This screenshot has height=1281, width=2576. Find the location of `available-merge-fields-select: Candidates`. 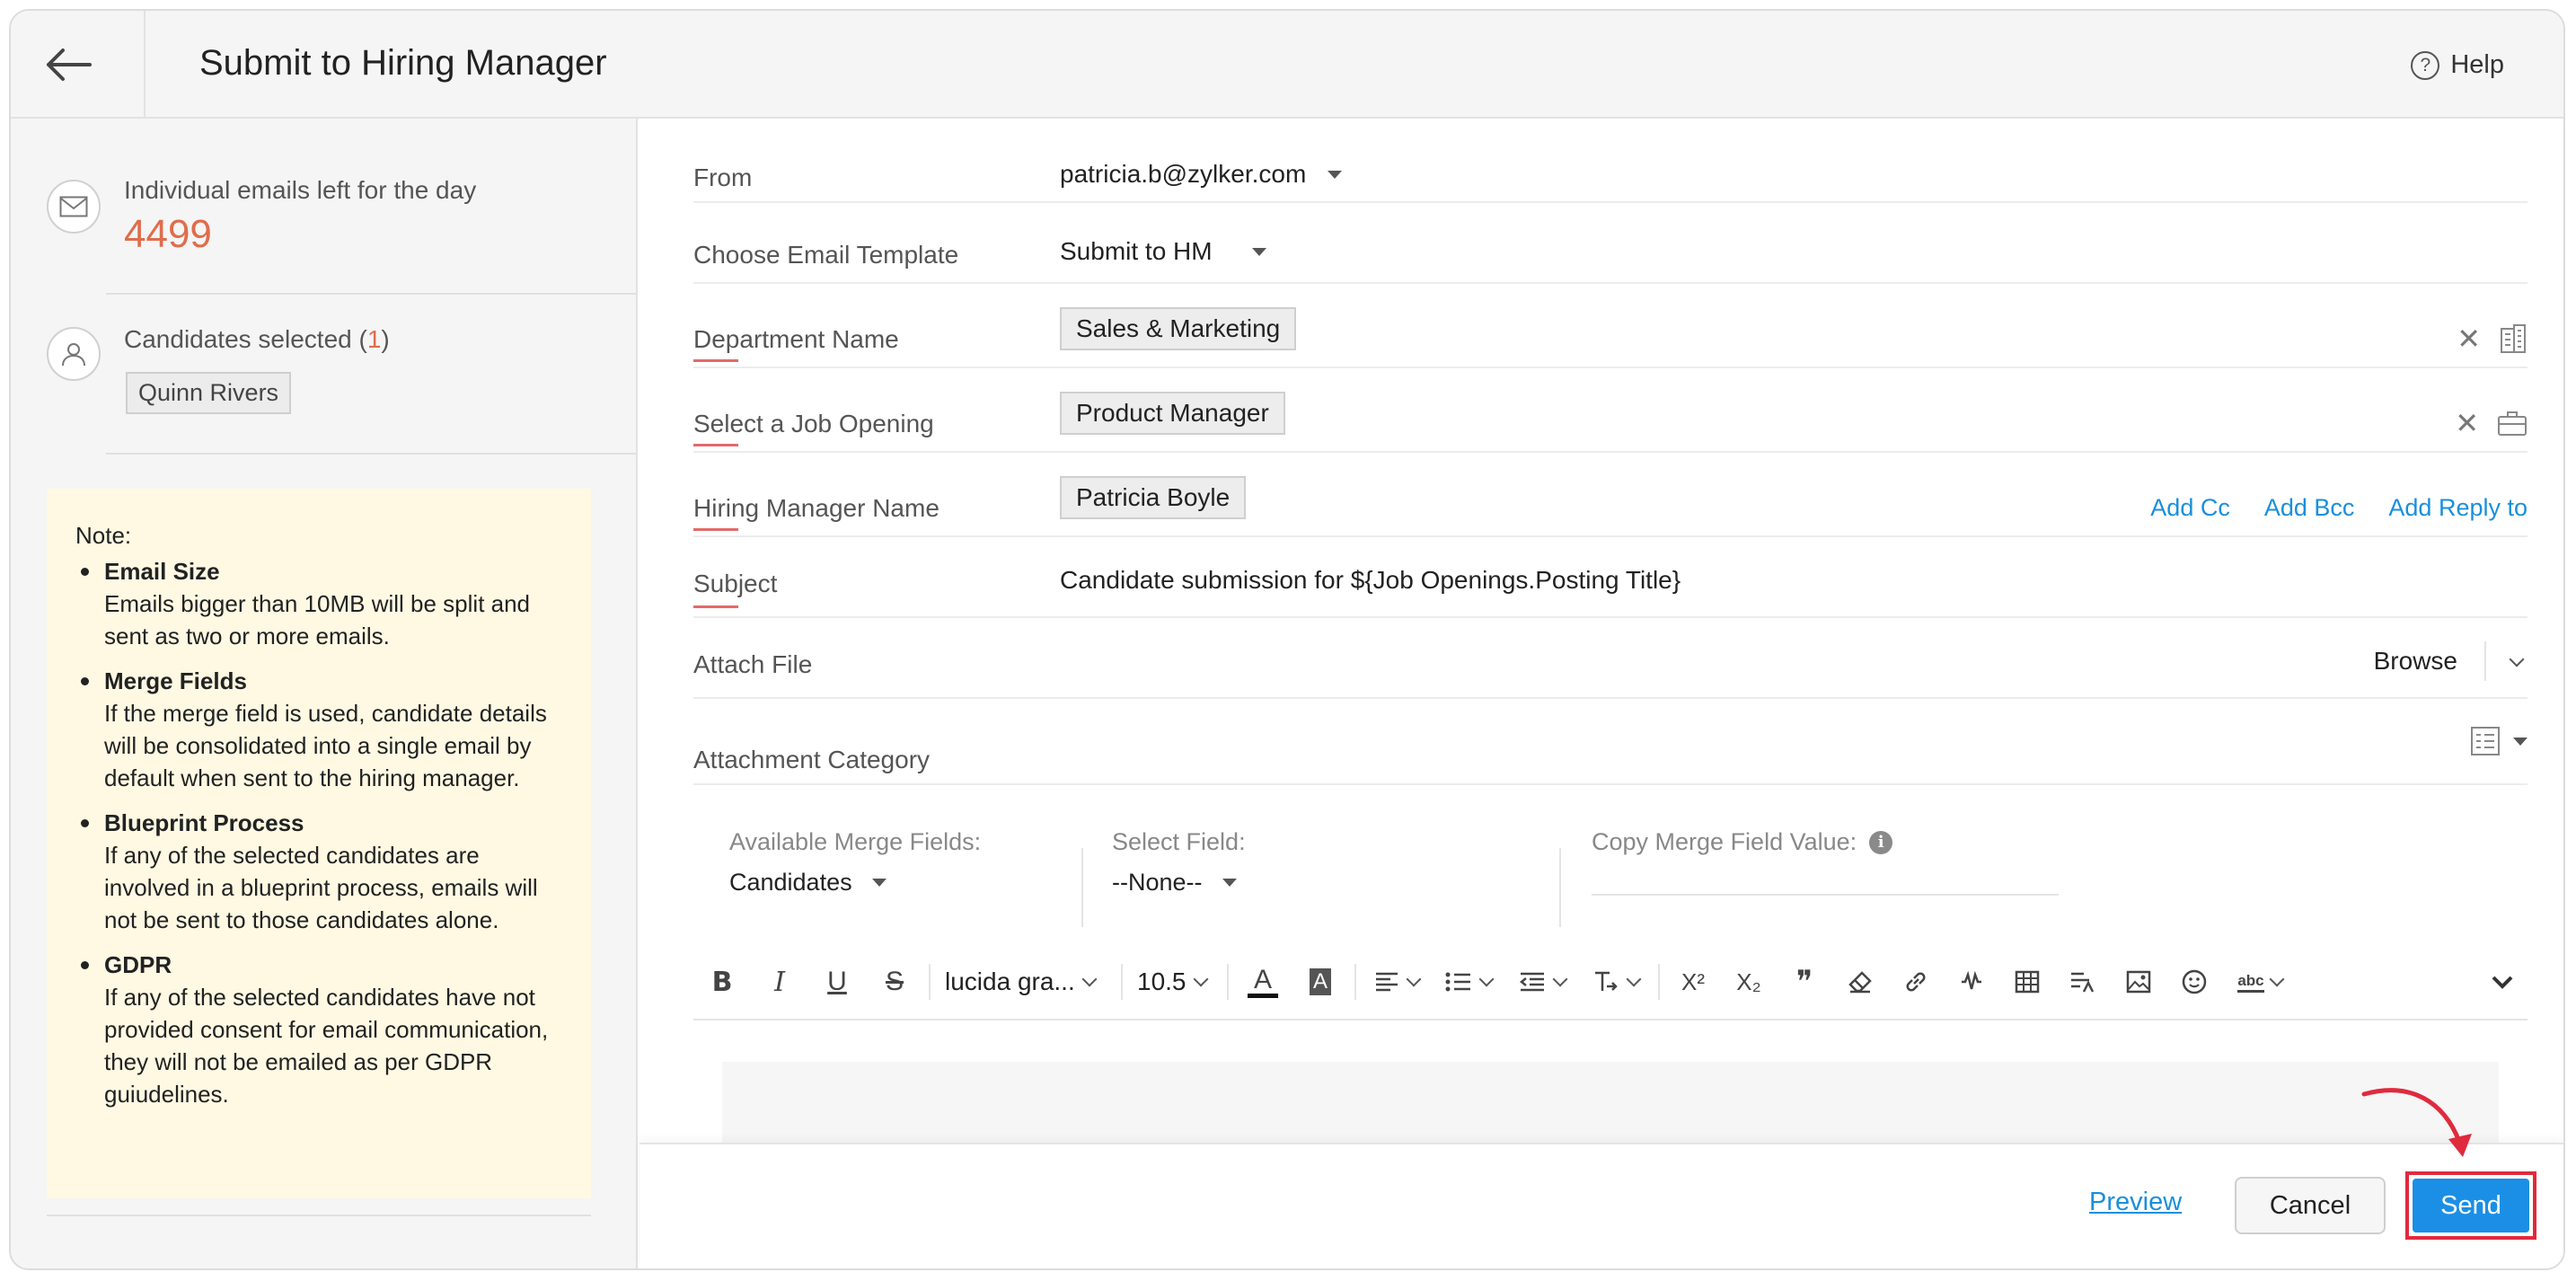

available-merge-fields-select: Candidates is located at coordinates (855, 883).